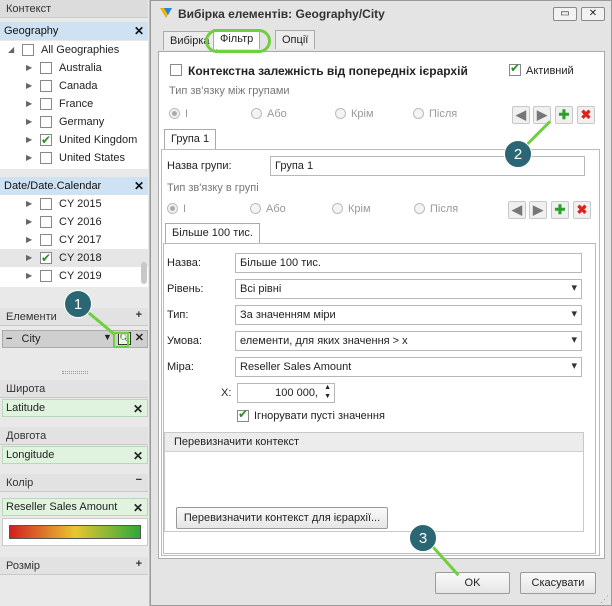  Describe the element at coordinates (582, 210) in the screenshot. I see `delete-condition-icon: ✖` at that location.